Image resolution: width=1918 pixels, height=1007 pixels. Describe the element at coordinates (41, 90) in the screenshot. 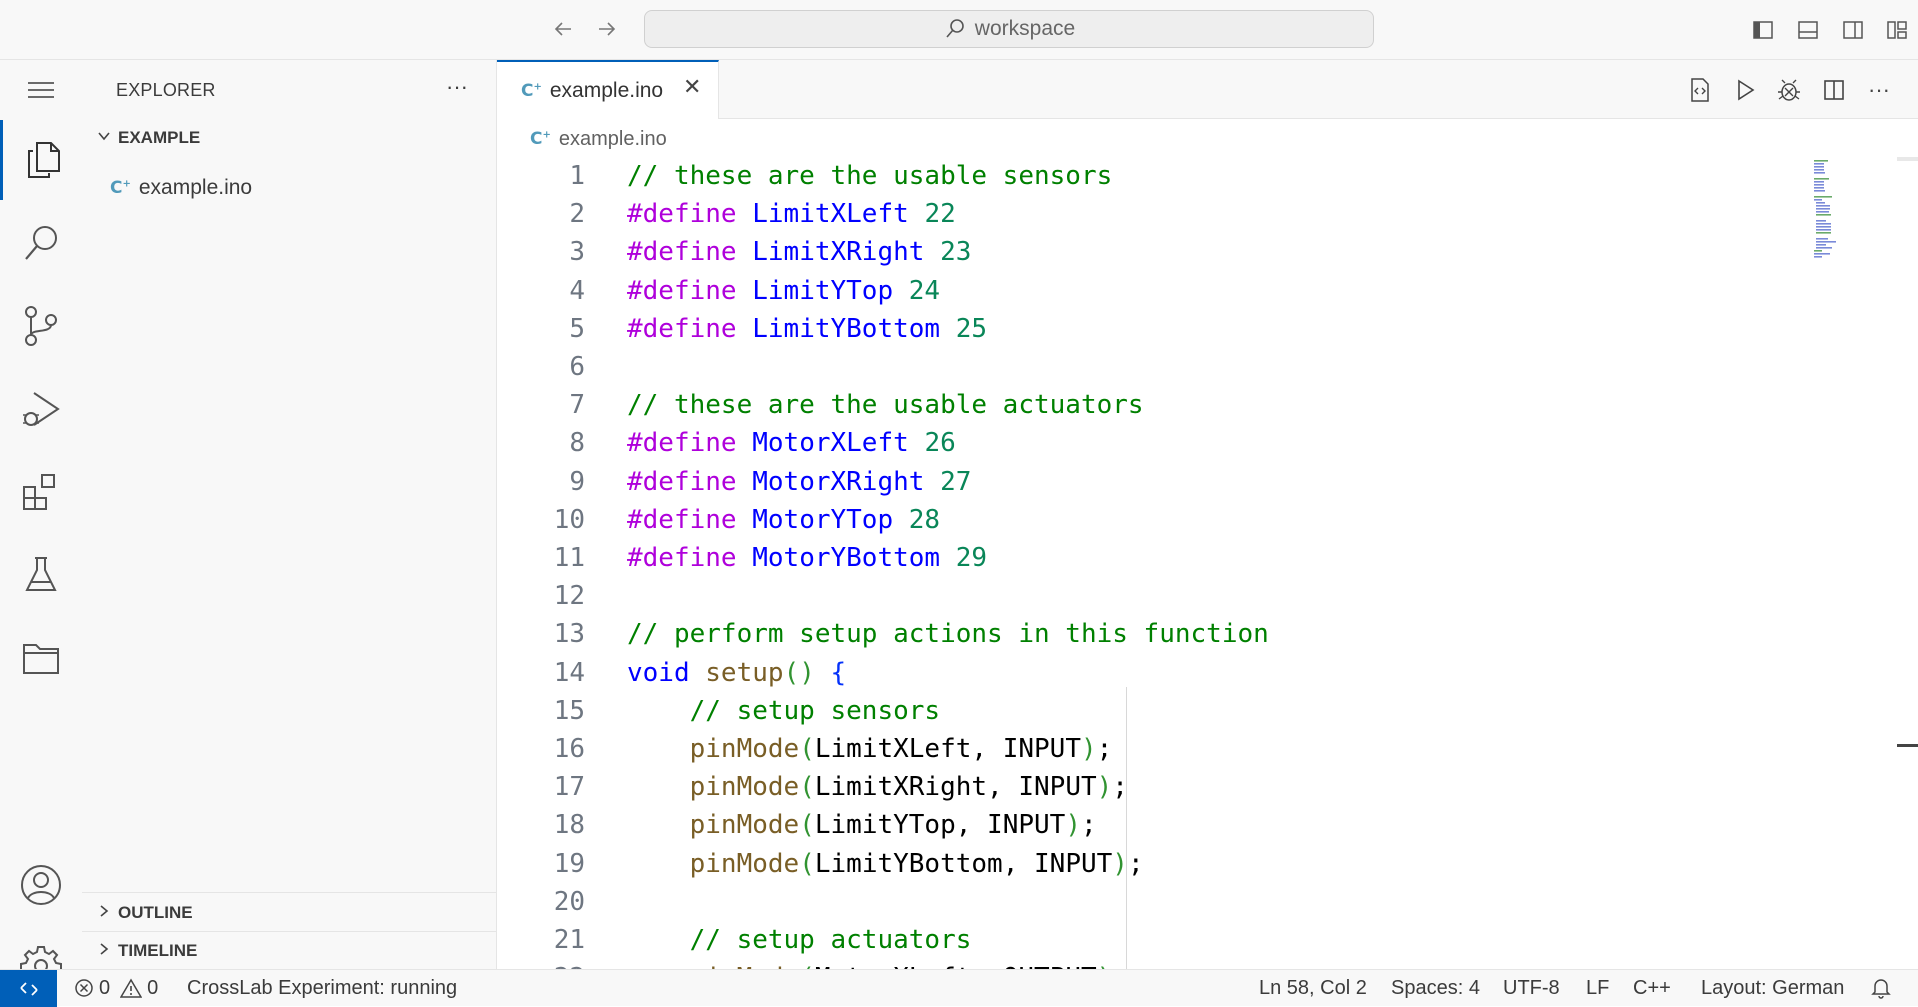

I see `menu-icon` at that location.